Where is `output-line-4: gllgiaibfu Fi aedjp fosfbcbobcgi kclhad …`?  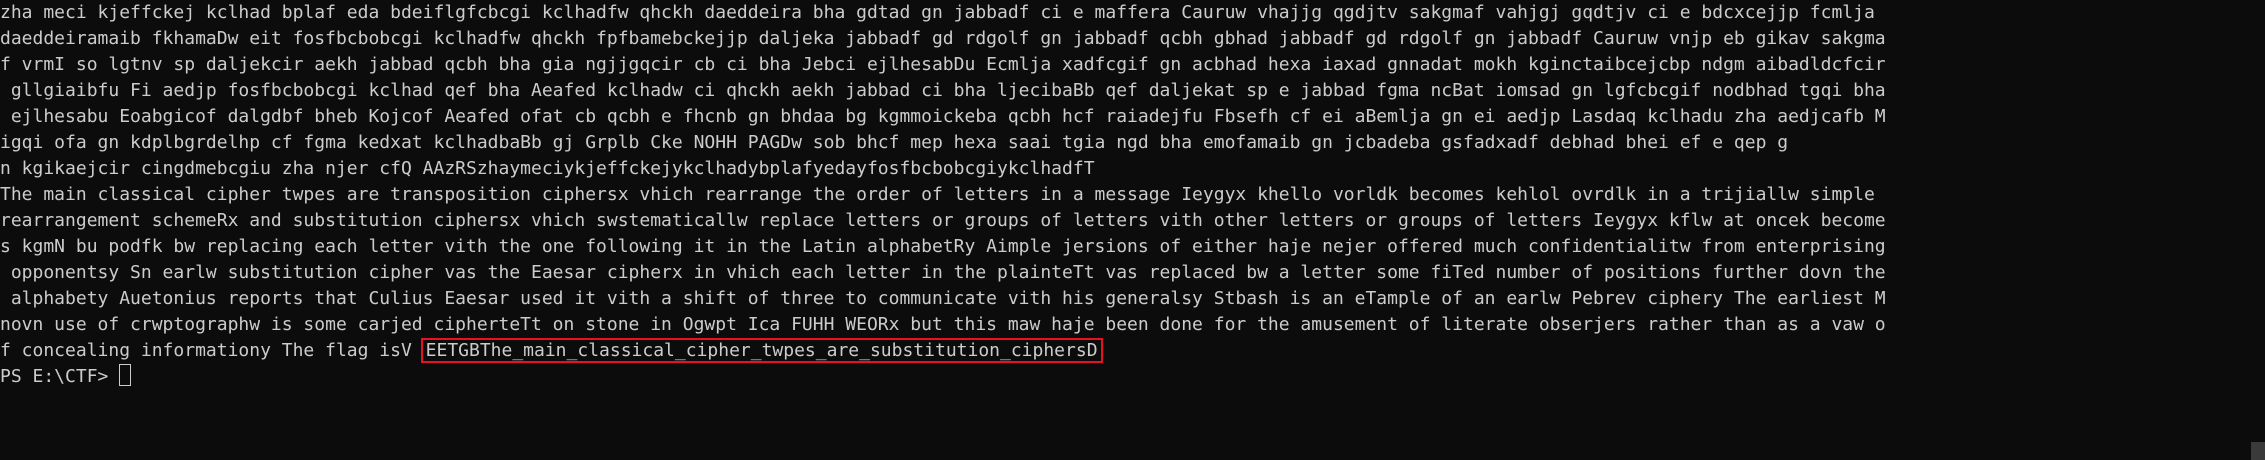
output-line-4: gllgiaibfu Fi aedjp fosfbcbobcgi kclhad … is located at coordinates (943, 90).